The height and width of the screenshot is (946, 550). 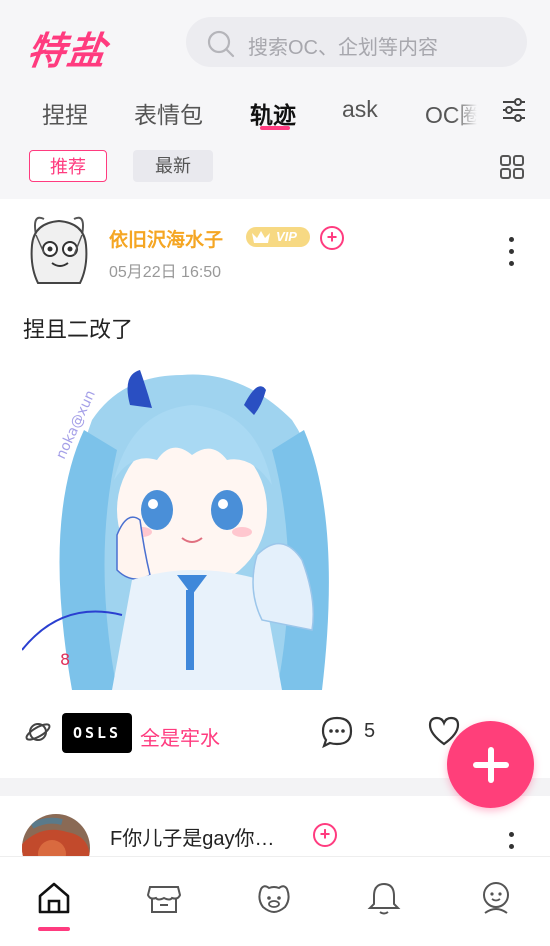 I want to click on crown-icon, so click(x=261, y=237).